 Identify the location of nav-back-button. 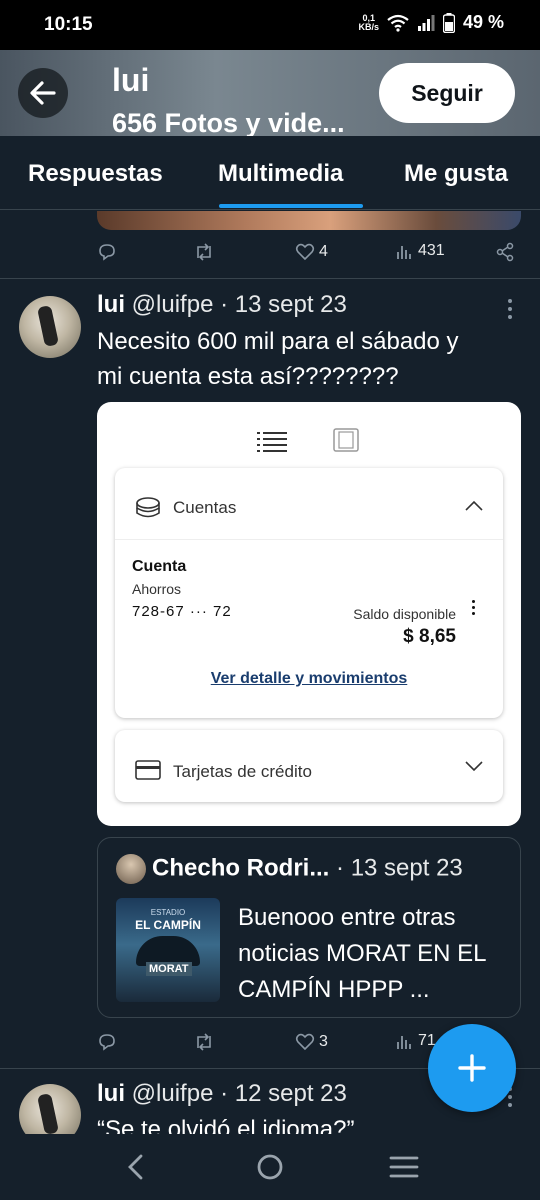
(136, 1167).